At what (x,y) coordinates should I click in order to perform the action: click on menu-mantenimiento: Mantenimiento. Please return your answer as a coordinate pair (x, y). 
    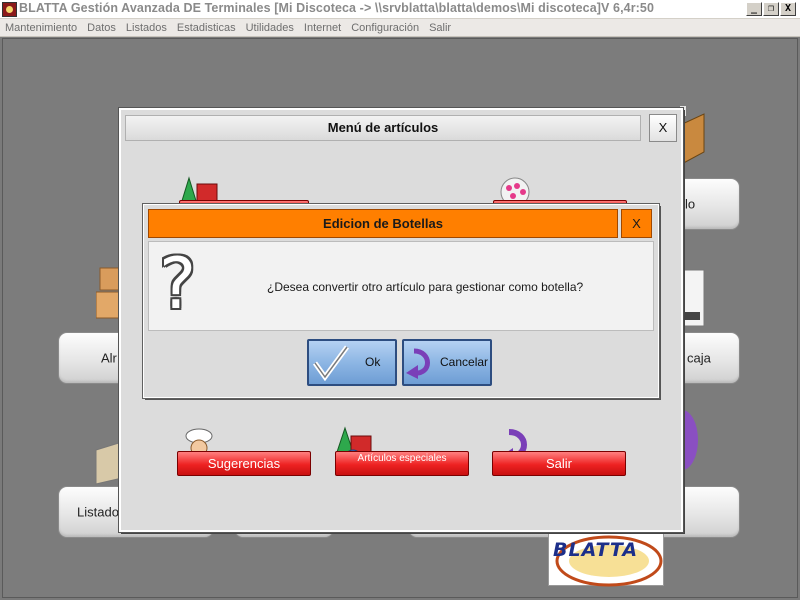
    Looking at the image, I should click on (41, 27).